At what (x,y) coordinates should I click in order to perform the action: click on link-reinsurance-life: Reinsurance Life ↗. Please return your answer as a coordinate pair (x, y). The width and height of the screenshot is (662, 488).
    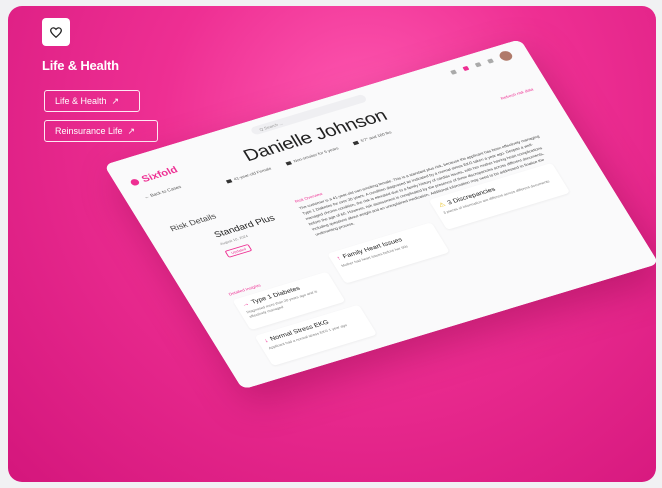
    Looking at the image, I should click on (101, 131).